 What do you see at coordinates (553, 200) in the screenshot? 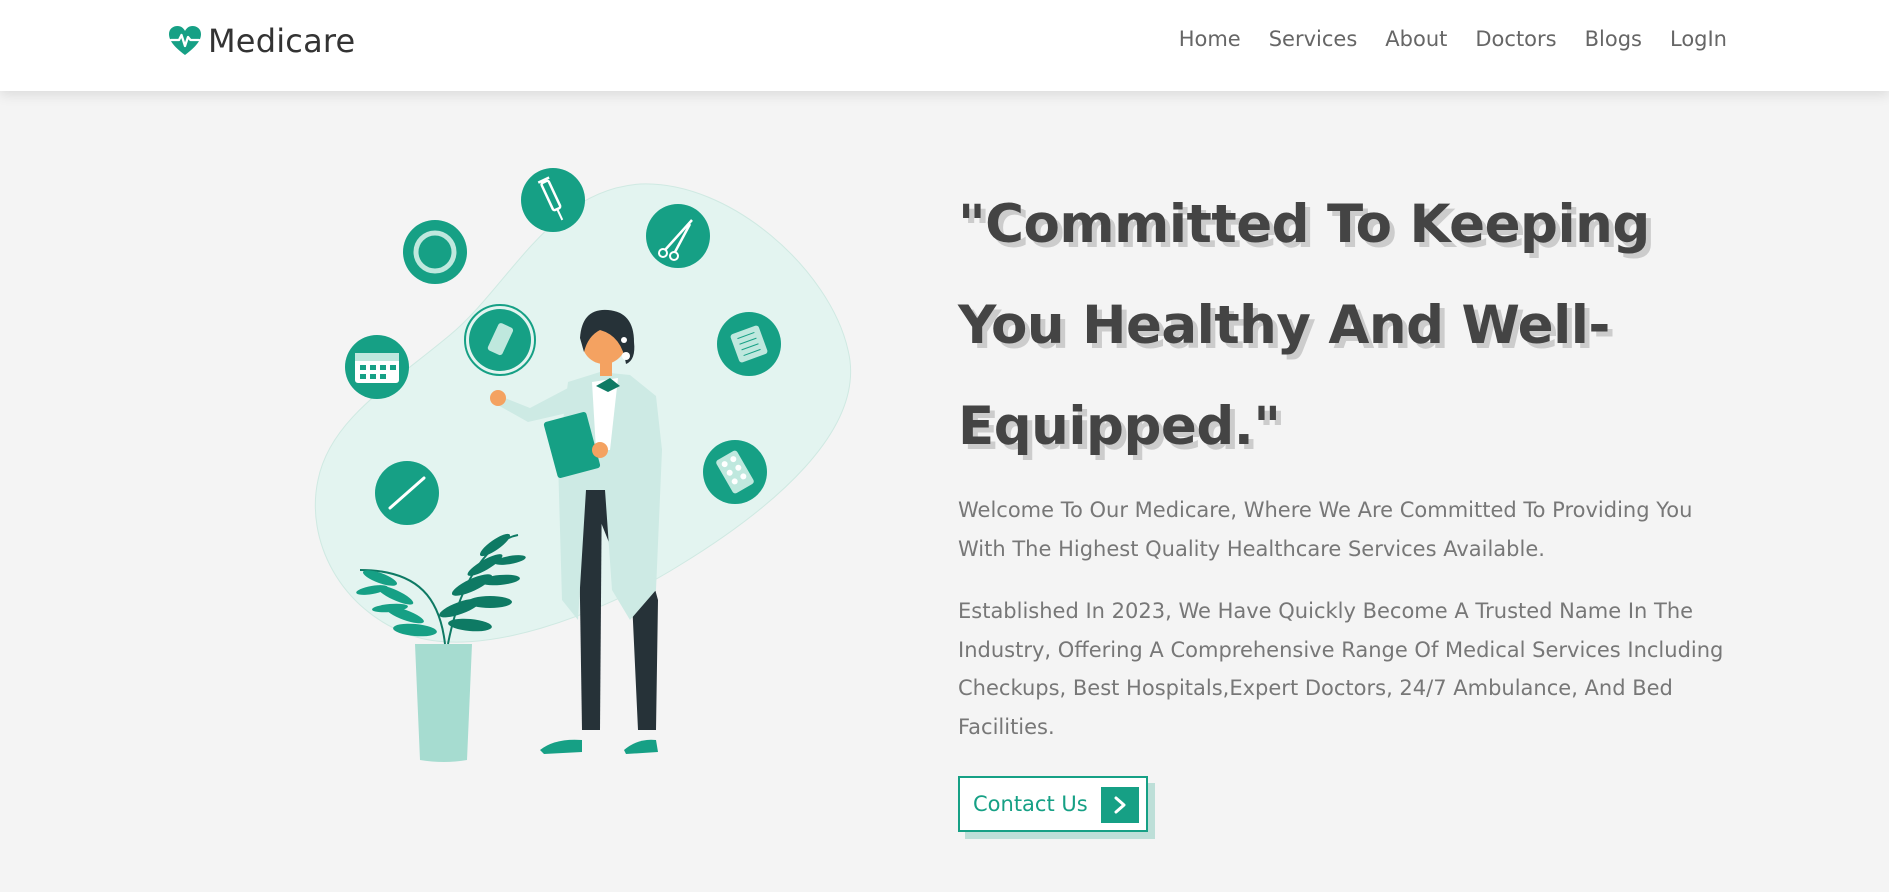
I see `syringe-icon` at bounding box center [553, 200].